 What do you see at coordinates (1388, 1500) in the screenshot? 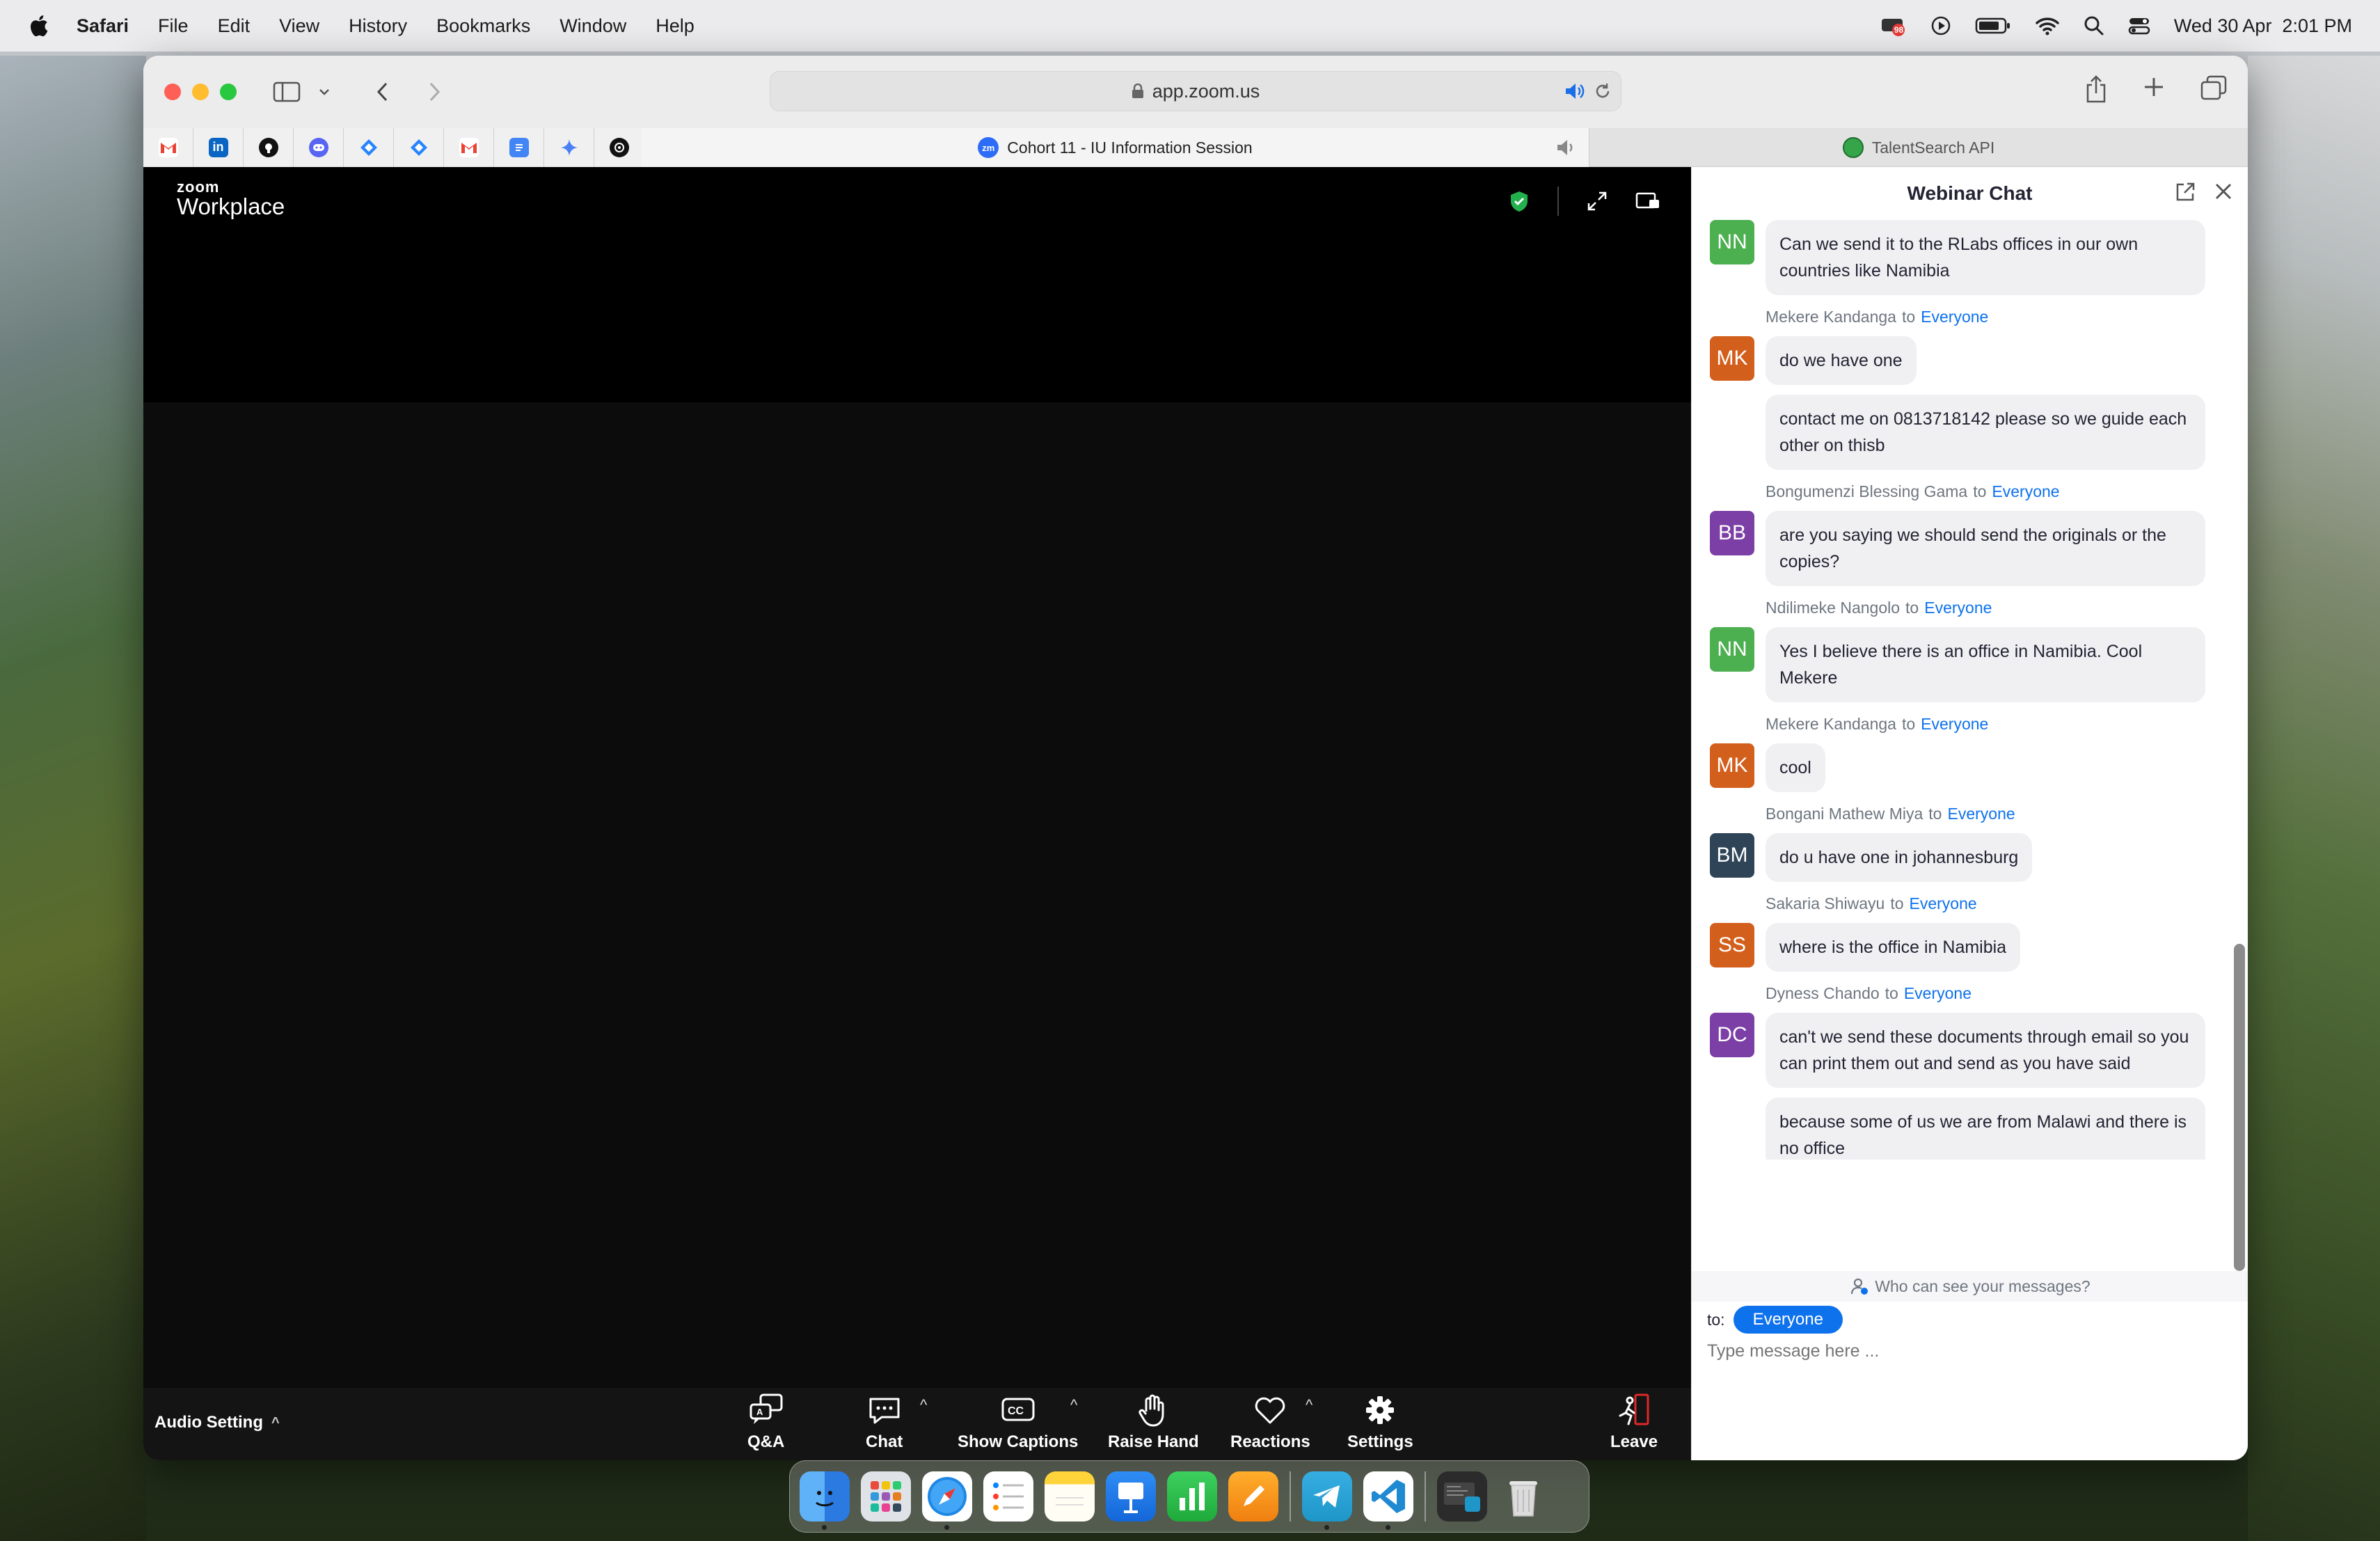
I see `vscode-icon` at bounding box center [1388, 1500].